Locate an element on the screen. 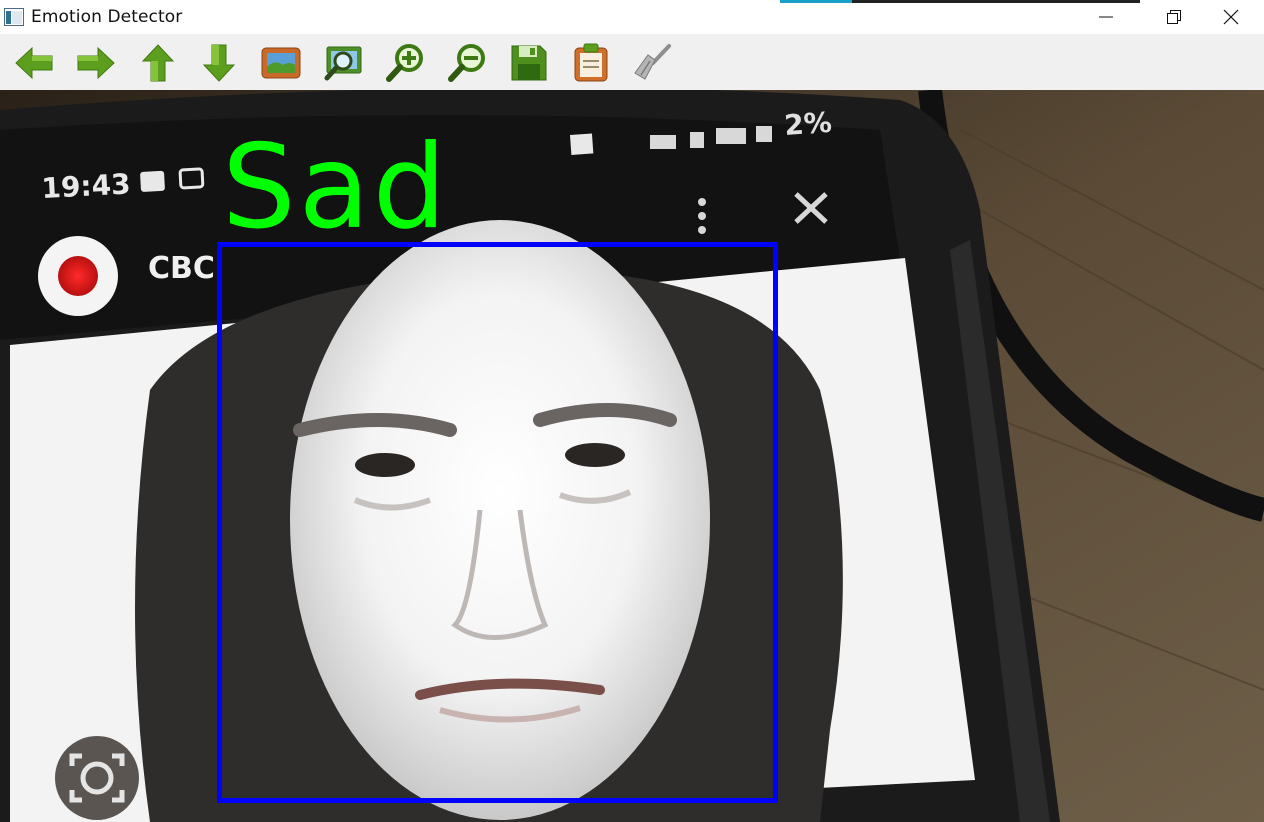 Image resolution: width=1264 pixels, height=822 pixels. magnifier-picture-icon is located at coordinates (343, 63).